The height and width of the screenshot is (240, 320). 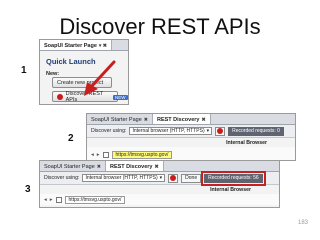 What do you see at coordinates (100, 78) in the screenshot?
I see `pointer-arrow-icon` at bounding box center [100, 78].